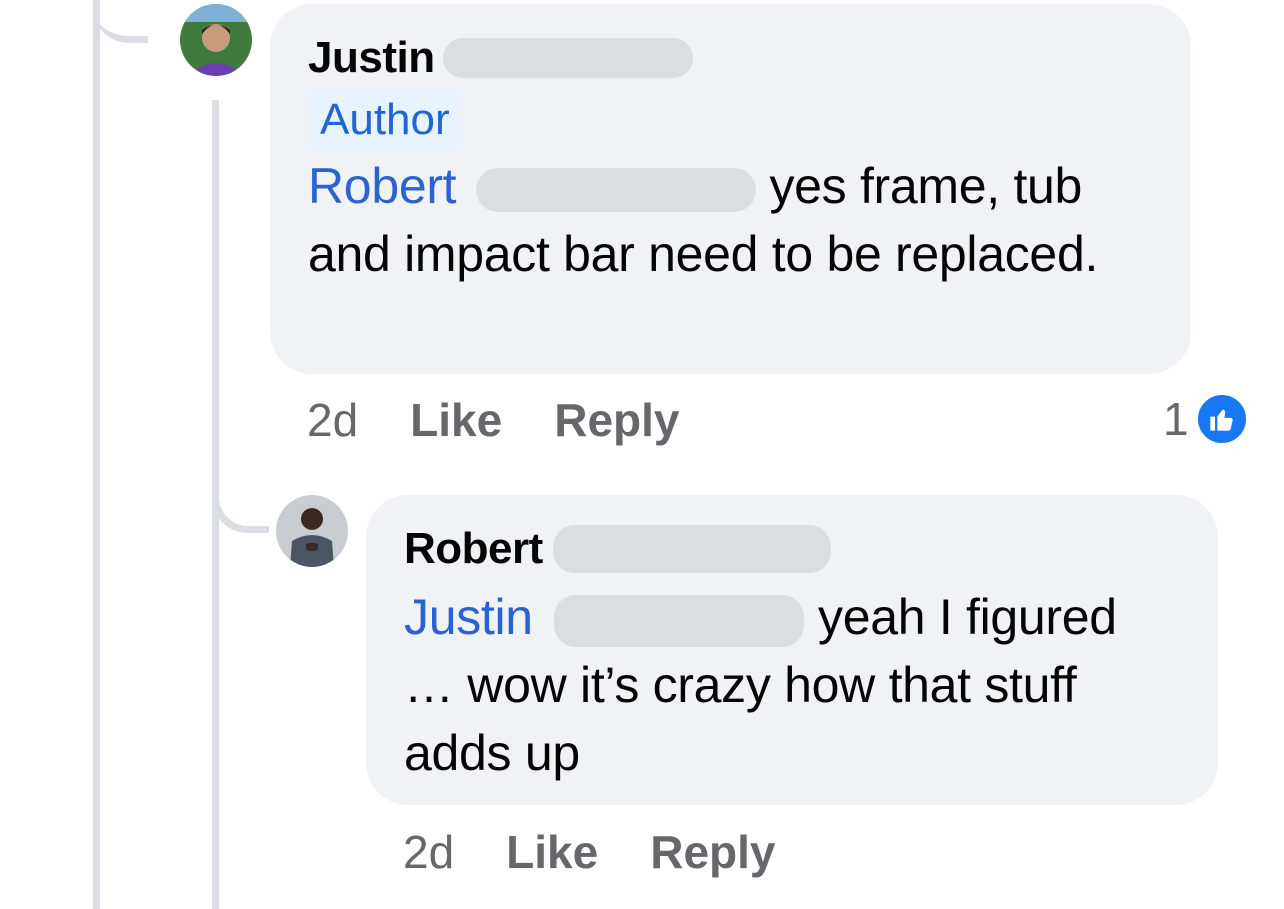 This screenshot has height=909, width=1284. What do you see at coordinates (96, 454) in the screenshot?
I see `outer-thread-line` at bounding box center [96, 454].